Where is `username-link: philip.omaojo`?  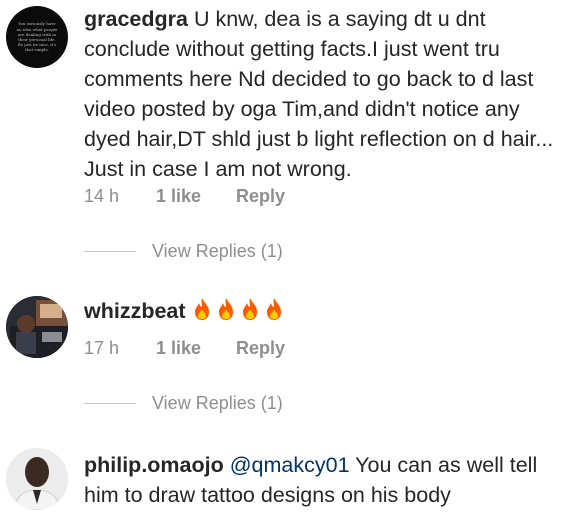 username-link: philip.omaojo is located at coordinates (154, 465).